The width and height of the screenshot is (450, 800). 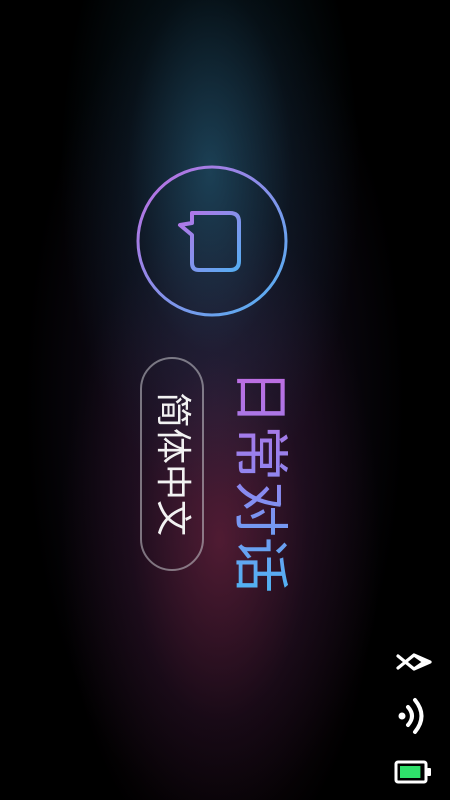 I want to click on chat-bubble-icon, so click(x=212, y=241).